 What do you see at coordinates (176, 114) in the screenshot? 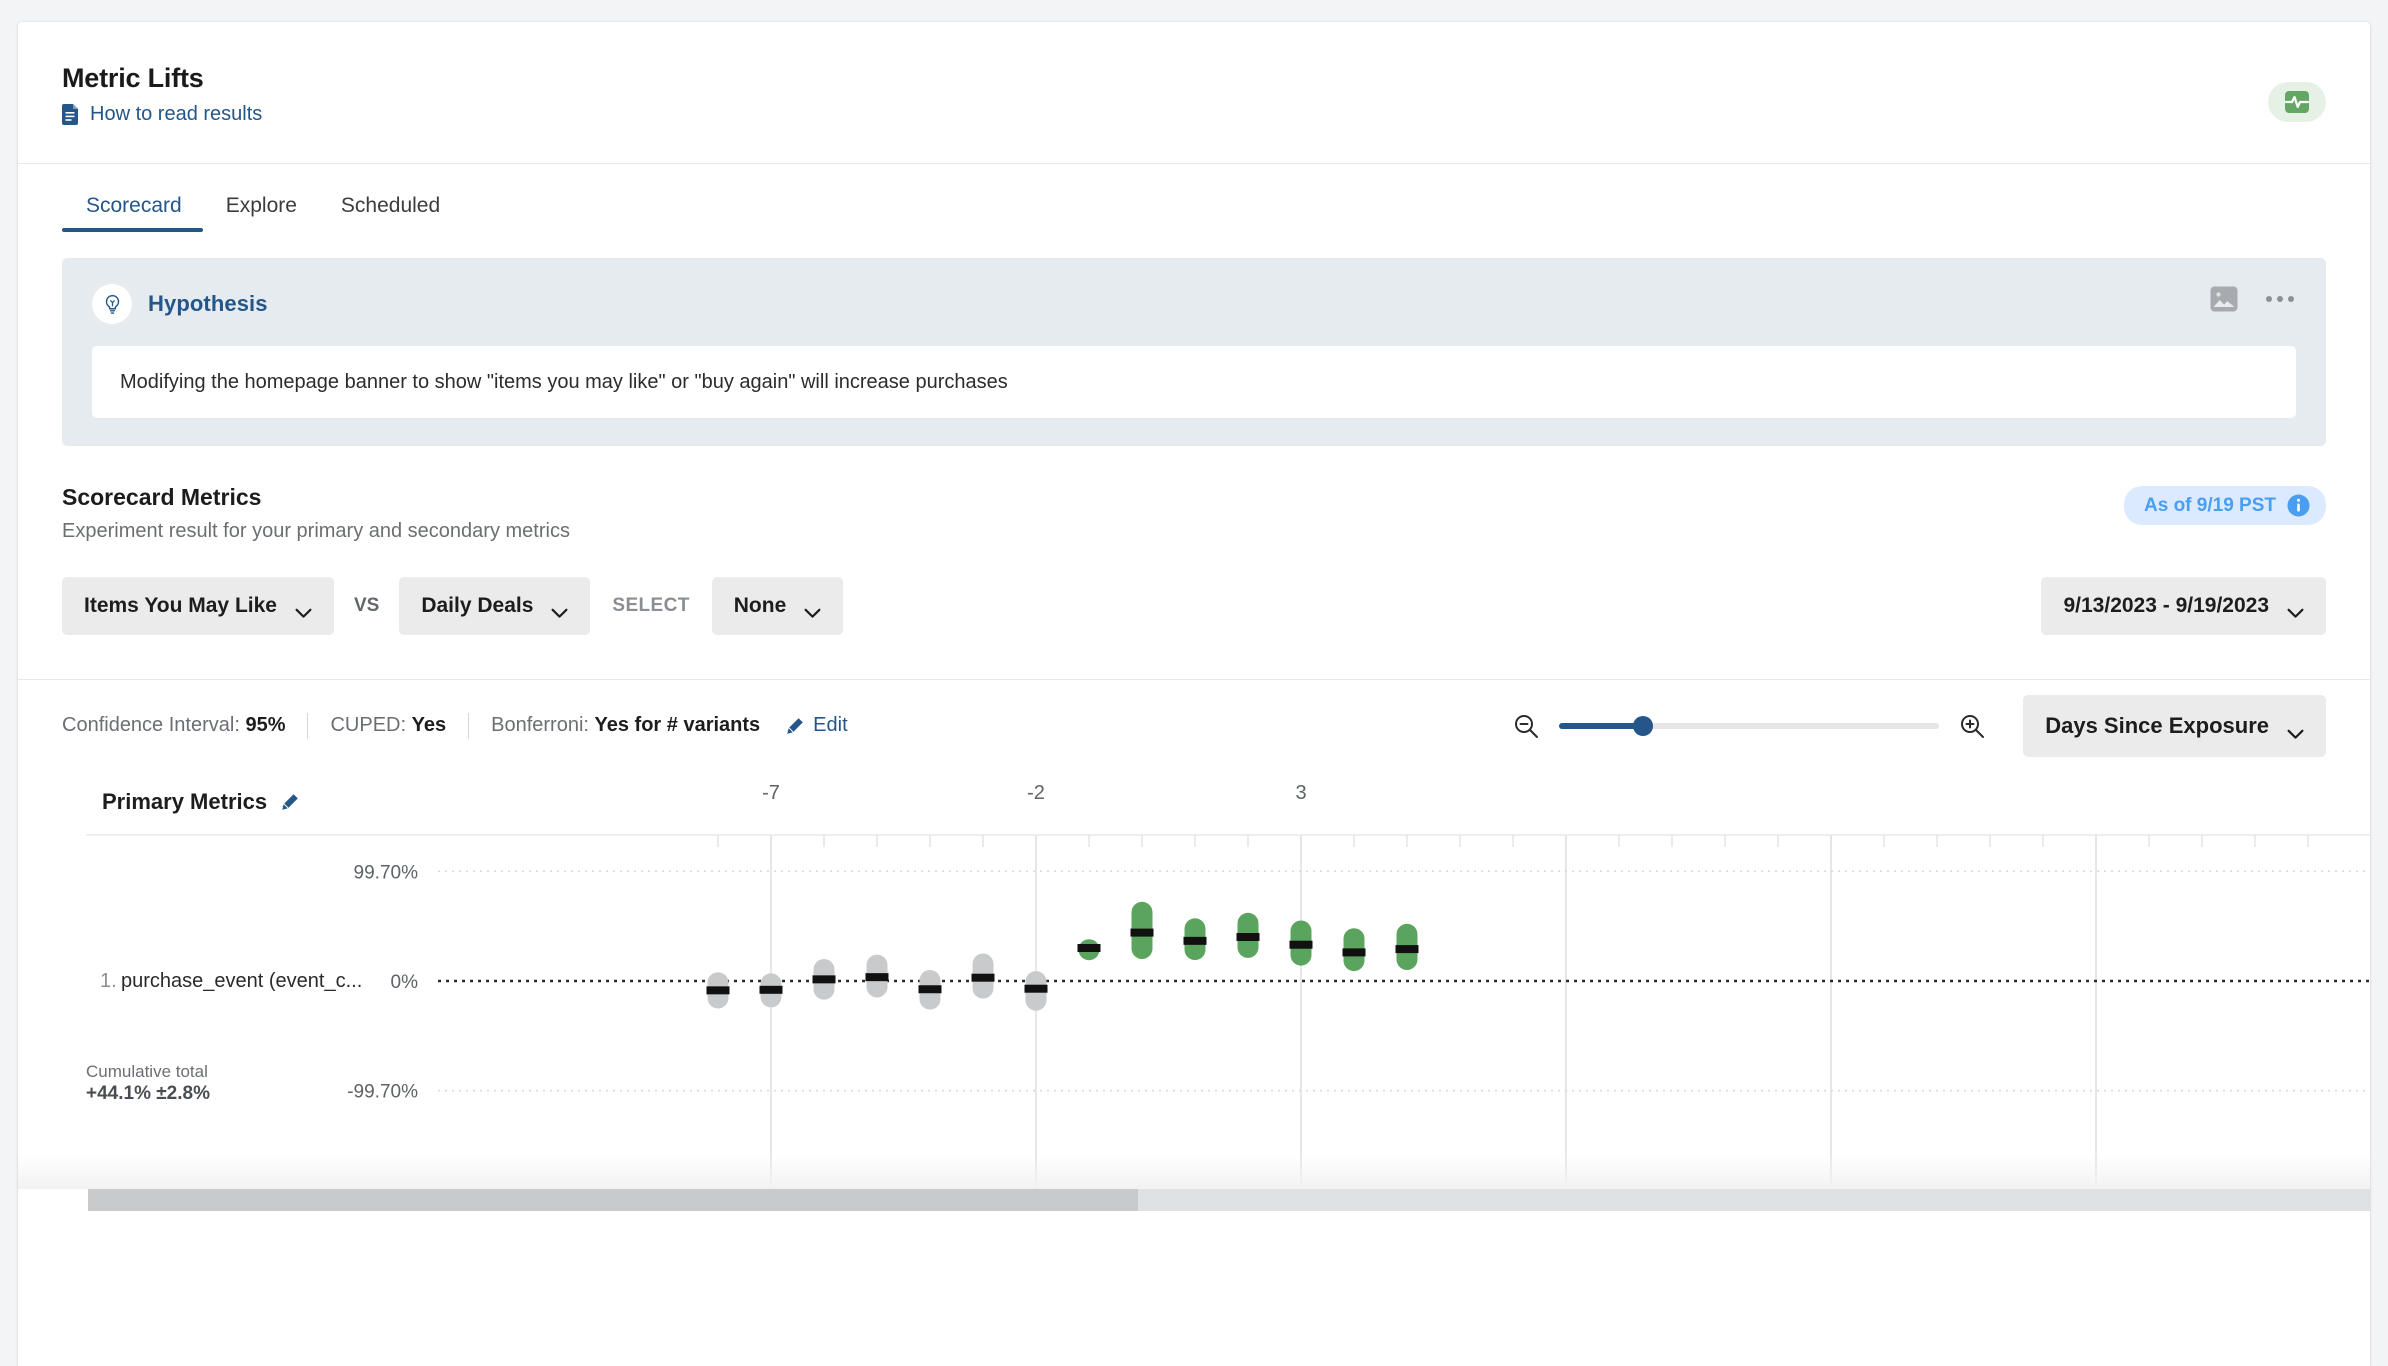
I see `how-to-read-results-label: How to read results` at bounding box center [176, 114].